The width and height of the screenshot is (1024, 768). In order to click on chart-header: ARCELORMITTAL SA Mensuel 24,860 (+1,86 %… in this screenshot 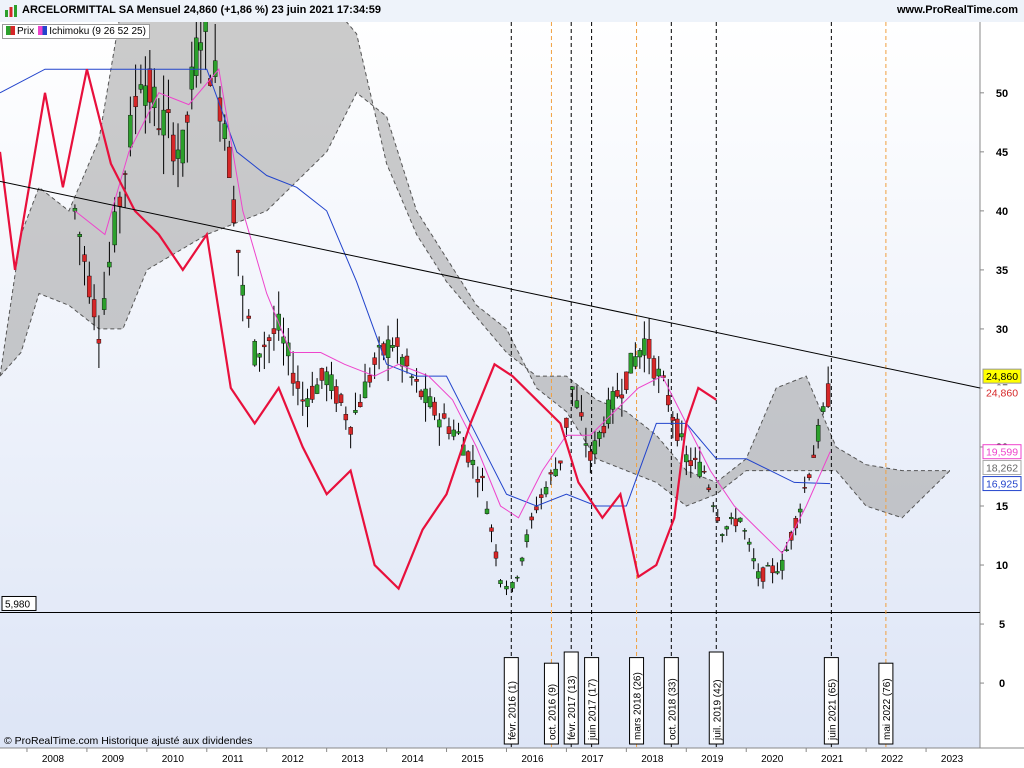, I will do `click(512, 11)`.